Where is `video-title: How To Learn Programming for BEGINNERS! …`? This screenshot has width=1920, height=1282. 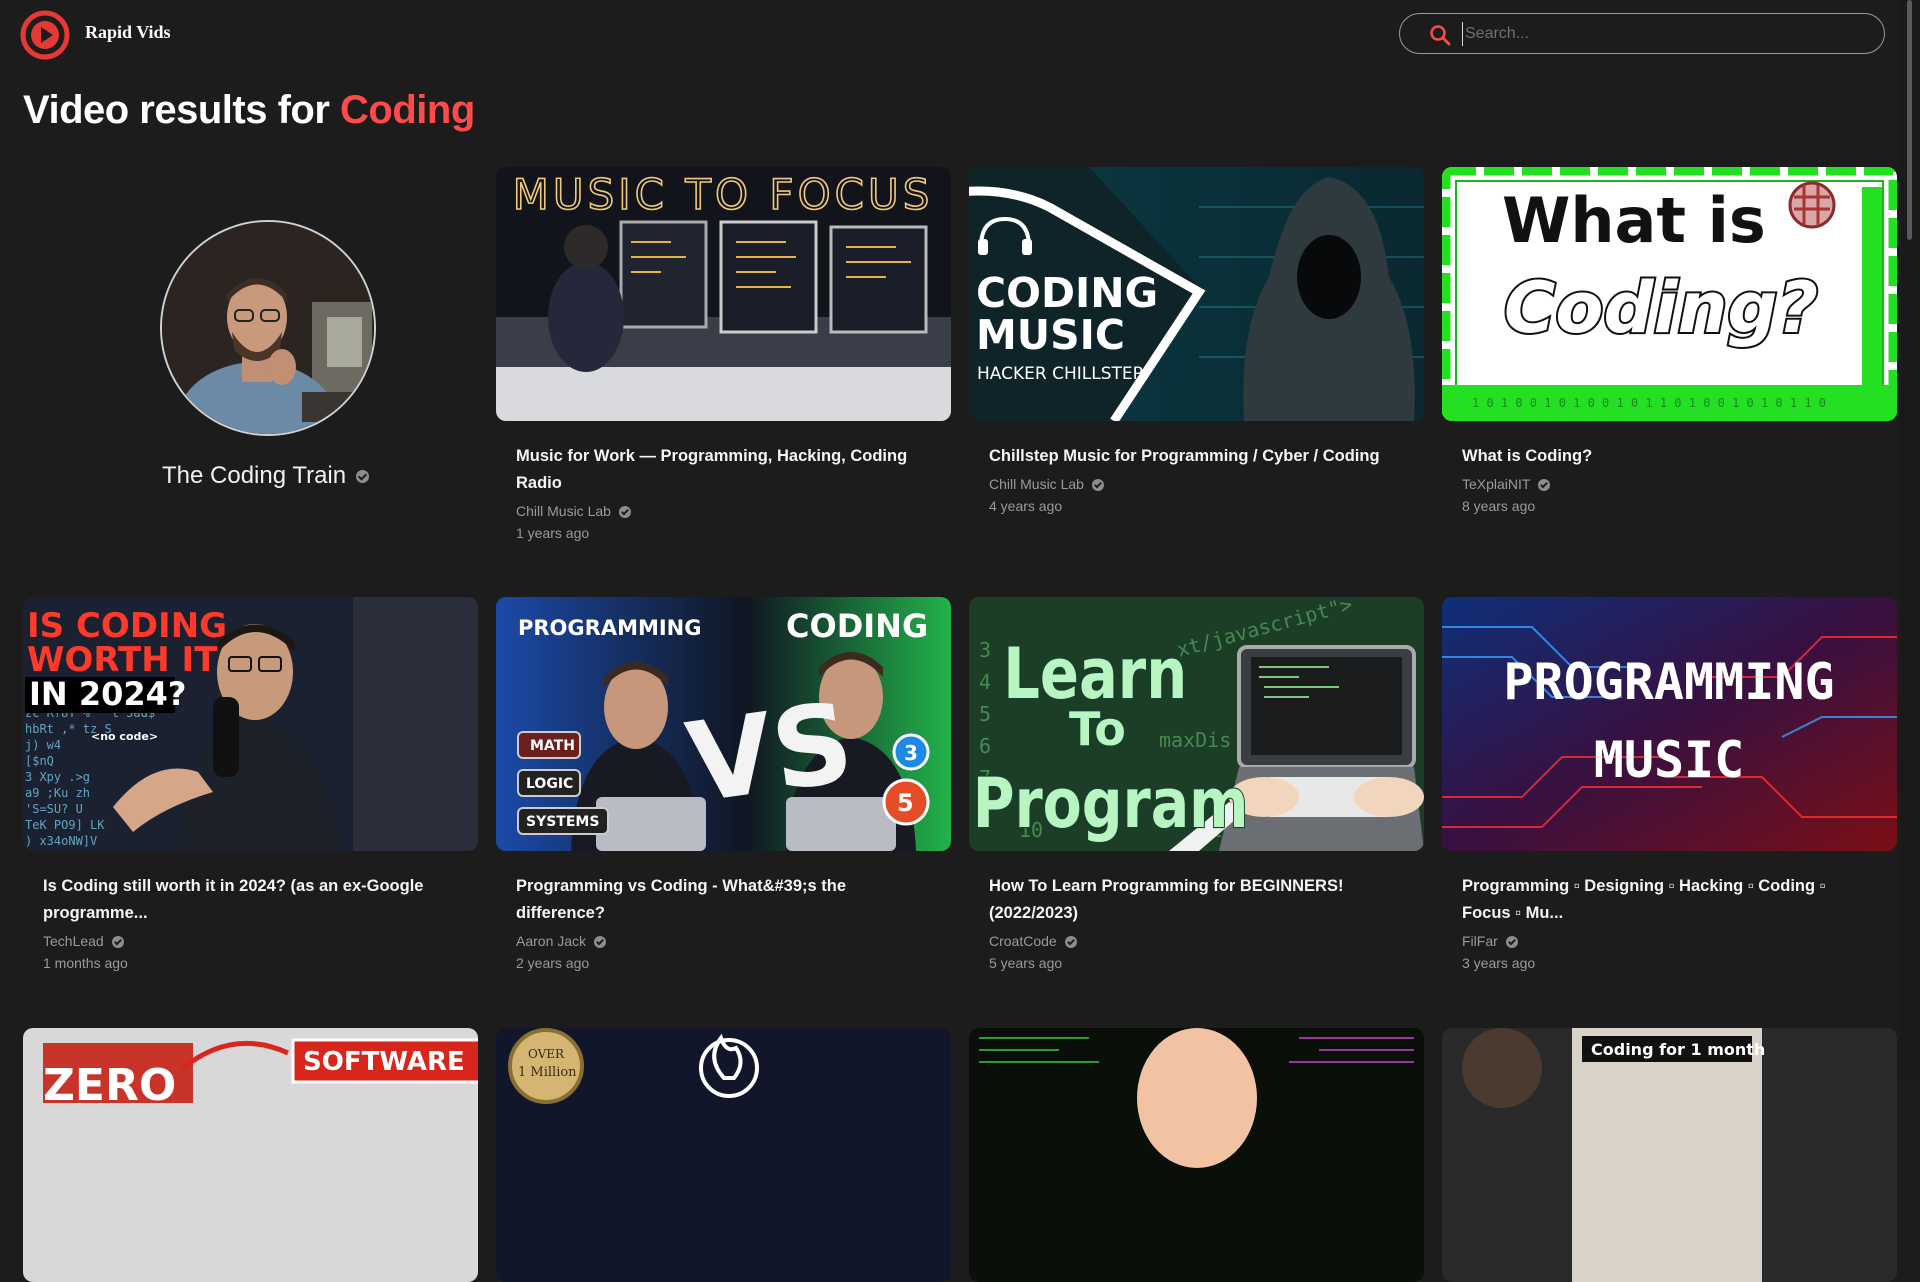
video-title: How To Learn Programming for BEGINNERS! … is located at coordinates (1196, 900).